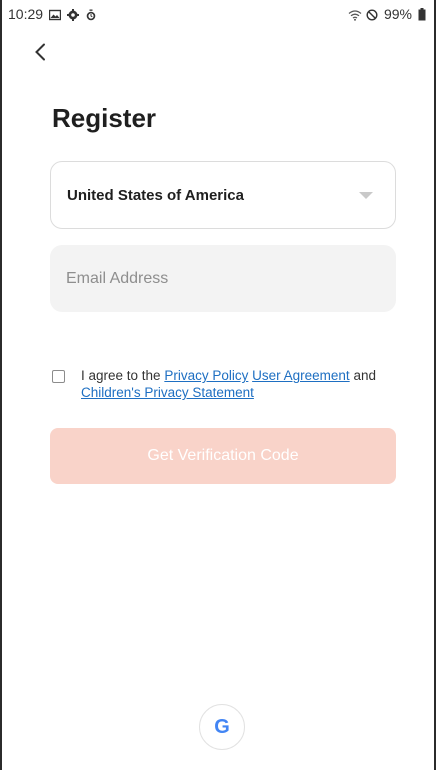 This screenshot has width=436, height=770. What do you see at coordinates (121, 375) in the screenshot?
I see `agreement-prefix: I agree to the` at bounding box center [121, 375].